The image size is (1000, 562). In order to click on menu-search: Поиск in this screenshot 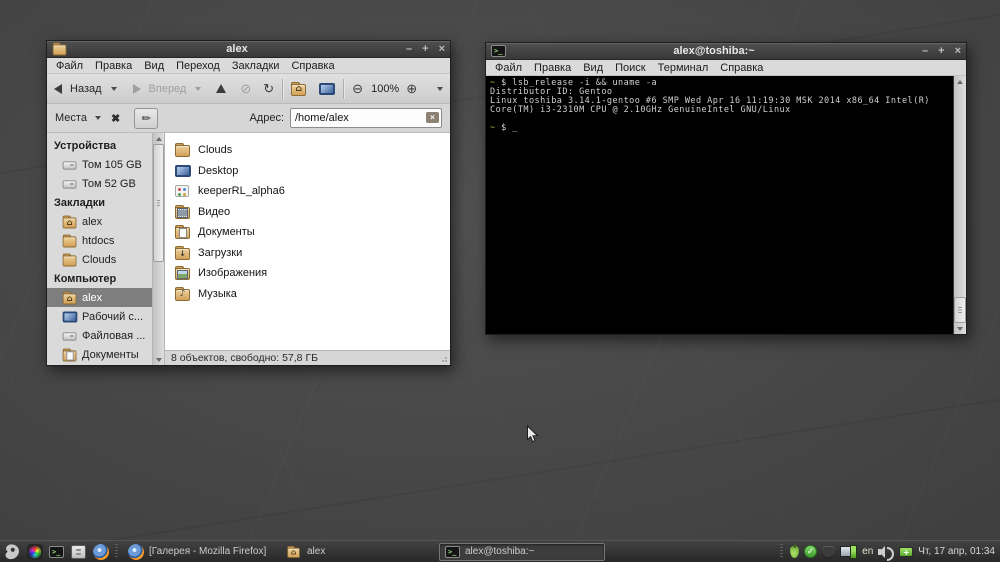, I will do `click(630, 68)`.